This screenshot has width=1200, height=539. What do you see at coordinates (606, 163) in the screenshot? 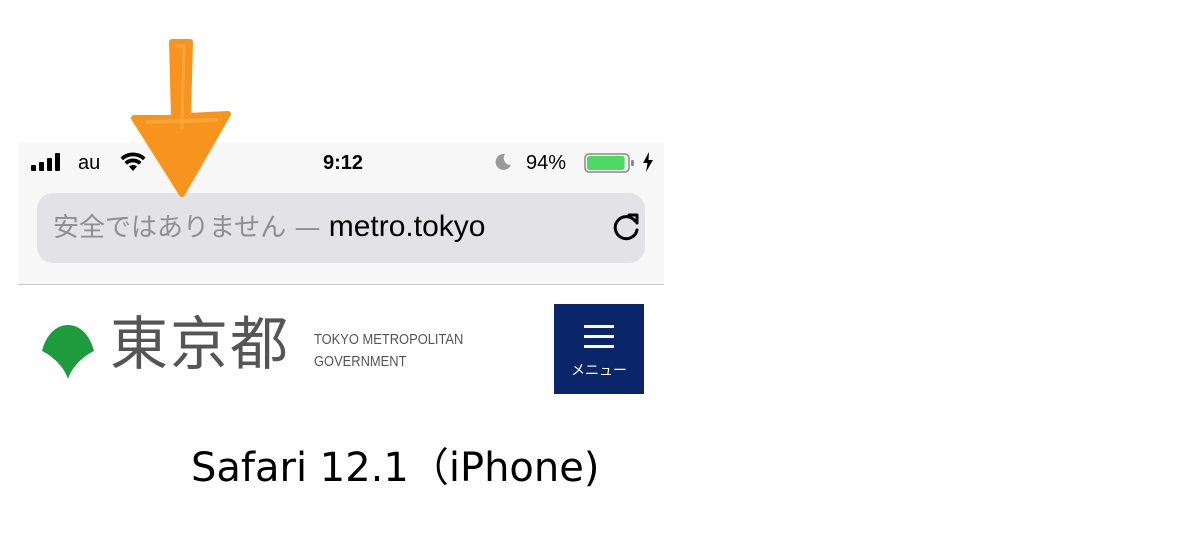
I see `battery-level-fill` at bounding box center [606, 163].